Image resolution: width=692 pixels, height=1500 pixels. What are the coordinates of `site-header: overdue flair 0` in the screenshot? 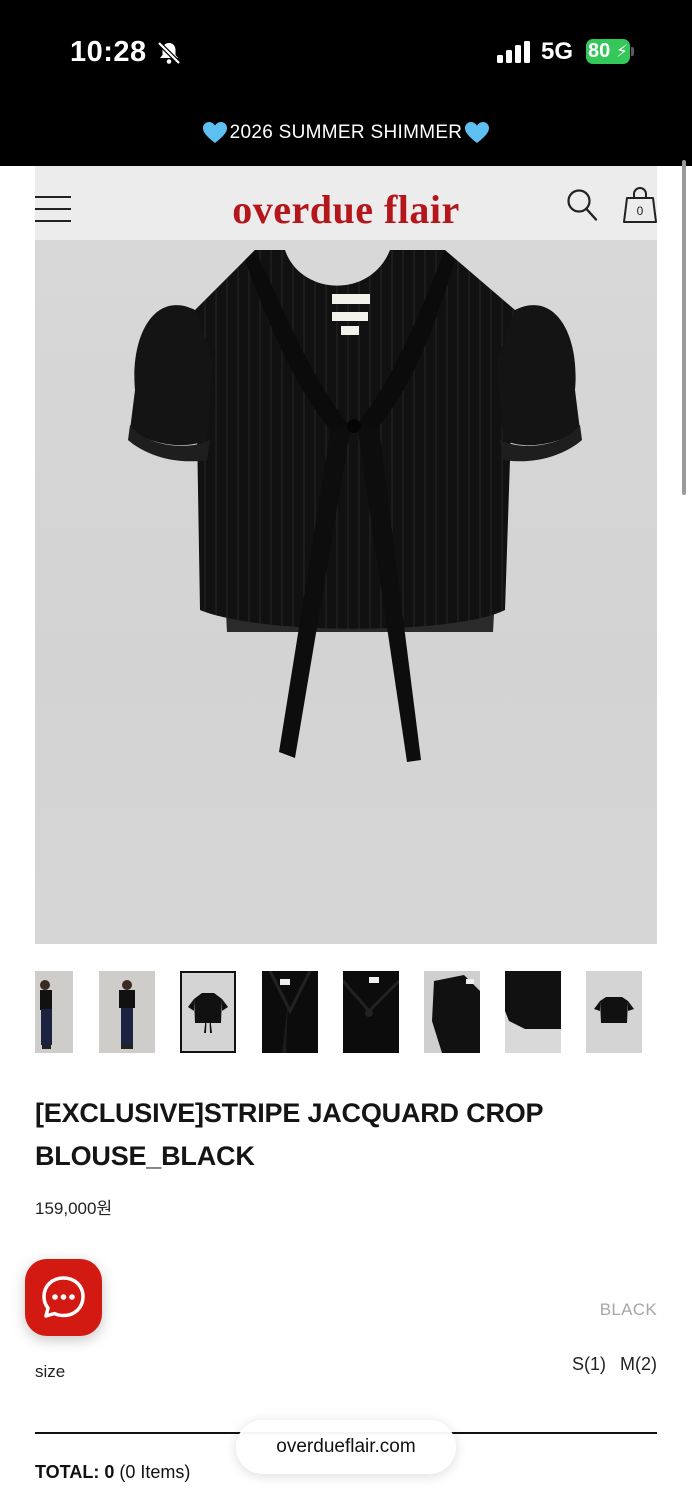 It's located at (346, 203).